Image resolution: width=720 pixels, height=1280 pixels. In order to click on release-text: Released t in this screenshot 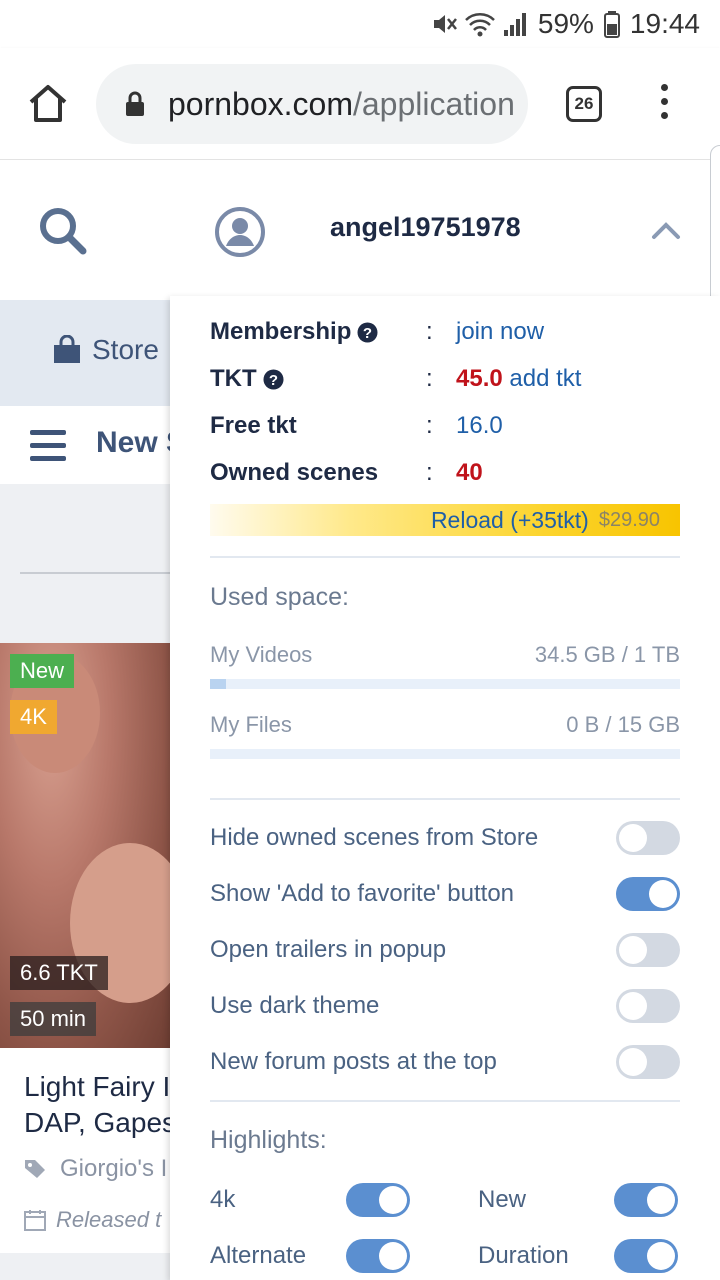, I will do `click(109, 1219)`.